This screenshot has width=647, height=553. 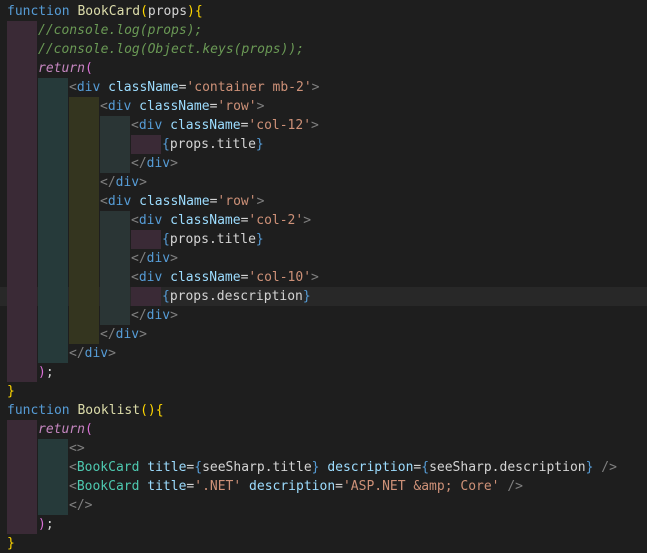 What do you see at coordinates (85, 410) in the screenshot?
I see `code-text: function Booklist(){` at bounding box center [85, 410].